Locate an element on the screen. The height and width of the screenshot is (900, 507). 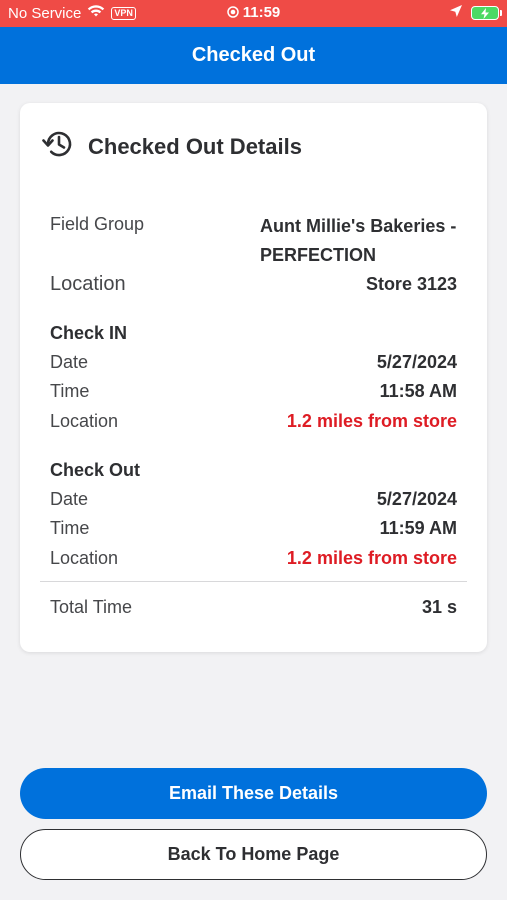
page-title: Checked Out is located at coordinates (253, 55).